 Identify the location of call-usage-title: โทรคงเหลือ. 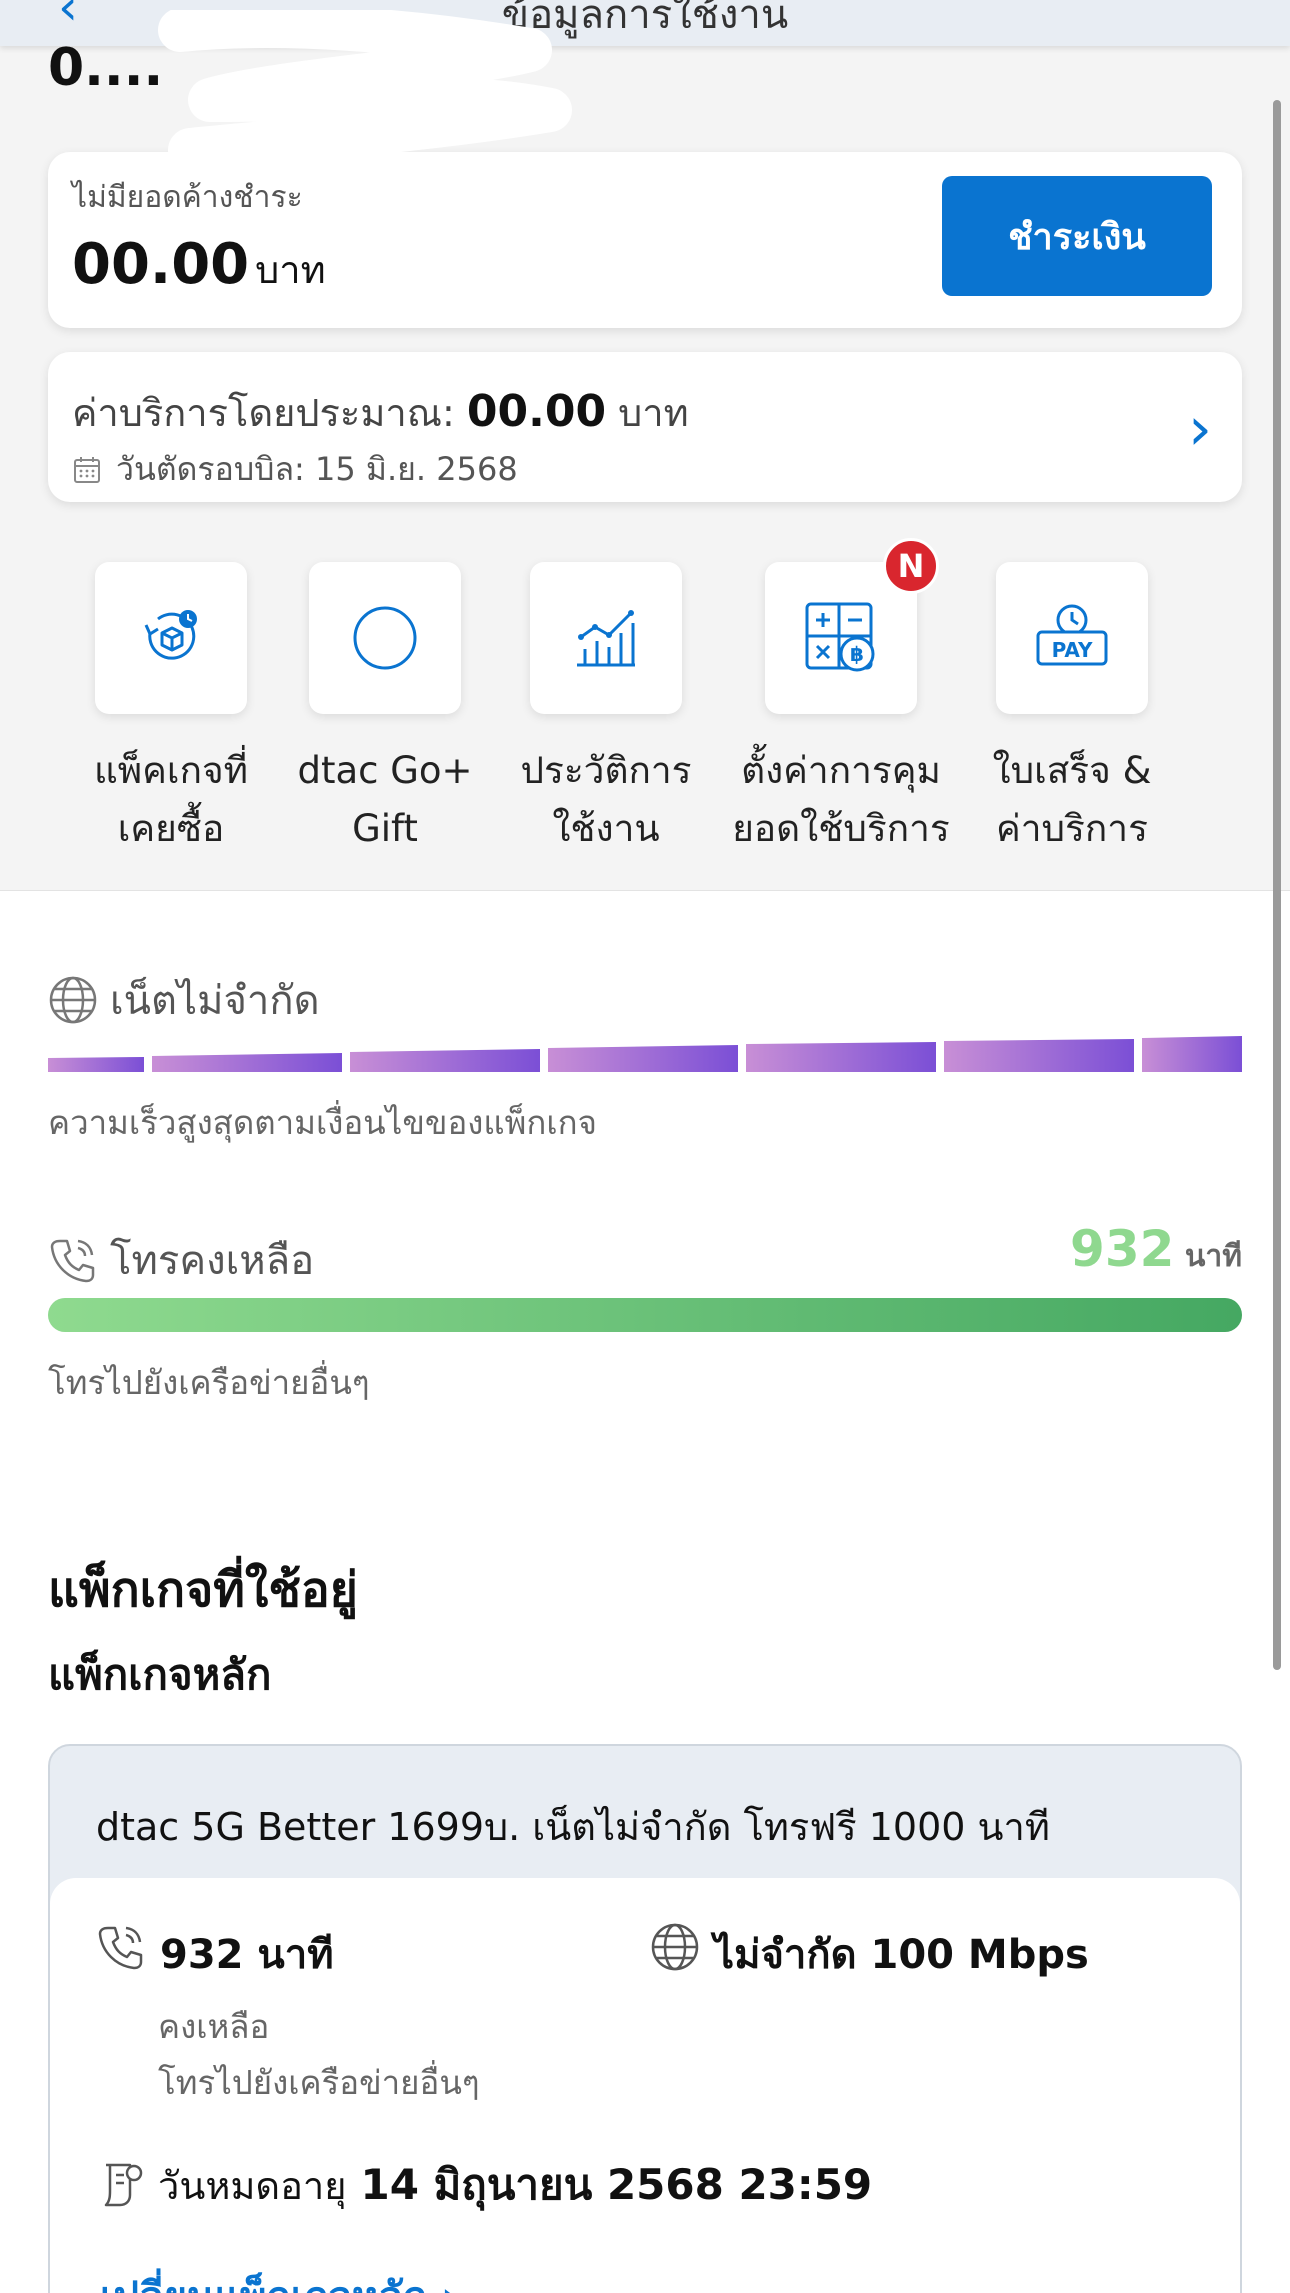
(181, 1260).